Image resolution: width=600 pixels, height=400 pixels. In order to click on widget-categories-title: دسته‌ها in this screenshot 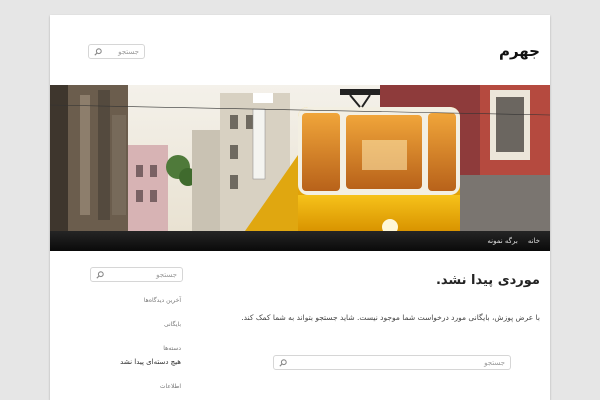, I will do `click(172, 348)`.